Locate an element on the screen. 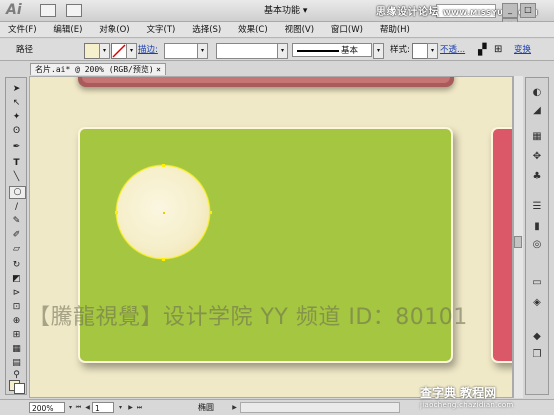 The height and width of the screenshot is (415, 554). stroke-weight-dropdown: ▾ is located at coordinates (202, 51).